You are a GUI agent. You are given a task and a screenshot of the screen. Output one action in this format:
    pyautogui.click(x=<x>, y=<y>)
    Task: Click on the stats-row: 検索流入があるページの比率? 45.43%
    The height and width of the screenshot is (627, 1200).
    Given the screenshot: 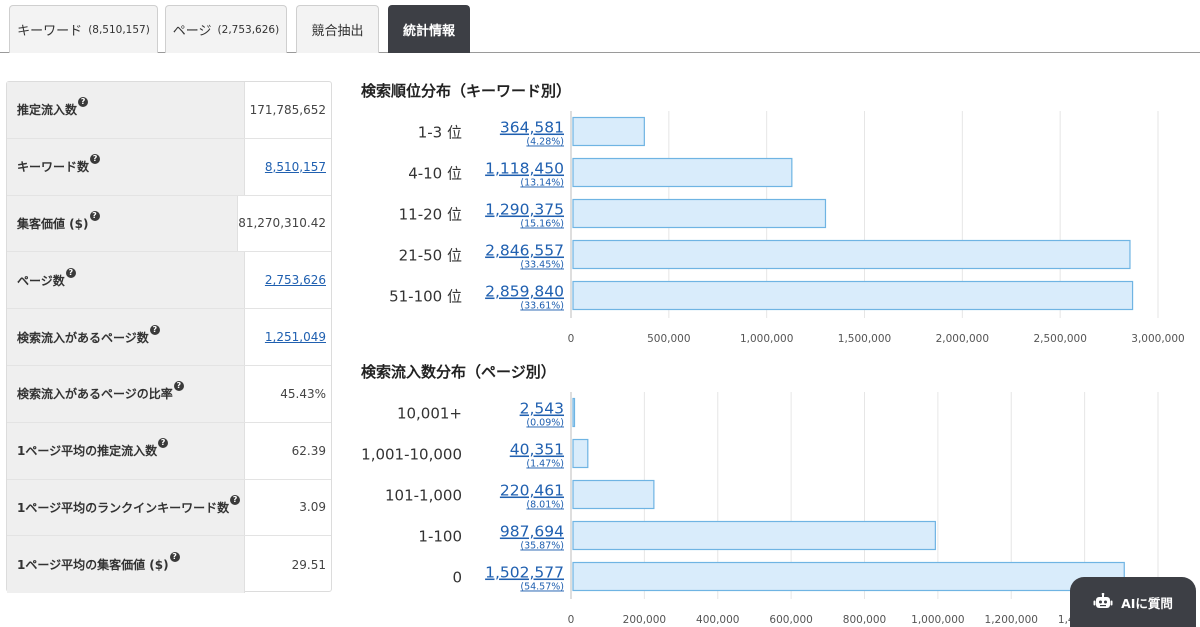 What is the action you would take?
    pyautogui.click(x=169, y=394)
    